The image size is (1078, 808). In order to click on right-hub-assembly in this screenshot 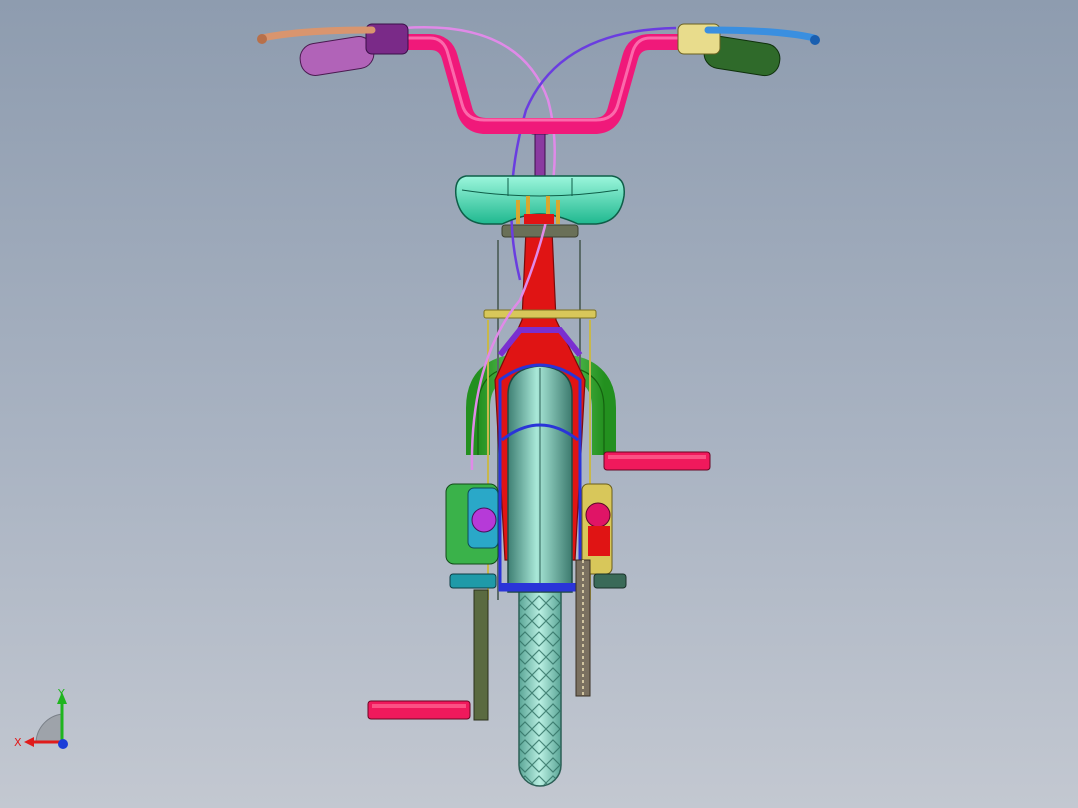, I will do `click(601, 590)`.